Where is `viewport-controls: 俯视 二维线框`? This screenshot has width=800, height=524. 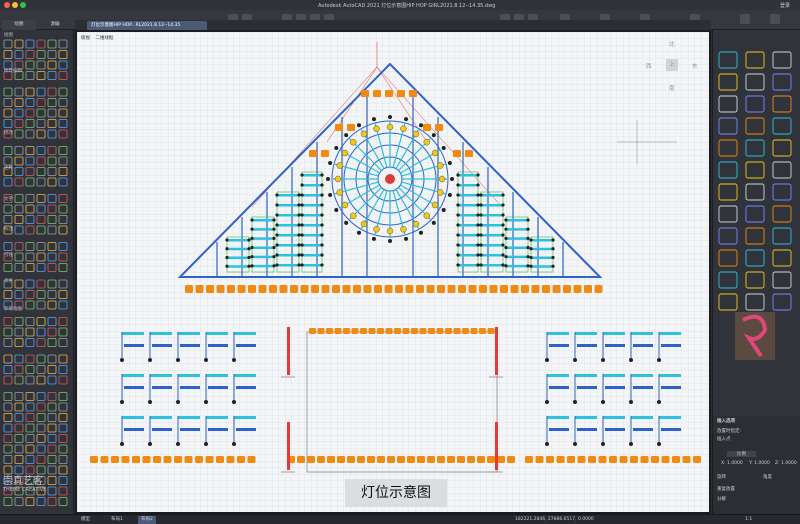 viewport-controls: 俯视 二维线框 is located at coordinates (99, 38).